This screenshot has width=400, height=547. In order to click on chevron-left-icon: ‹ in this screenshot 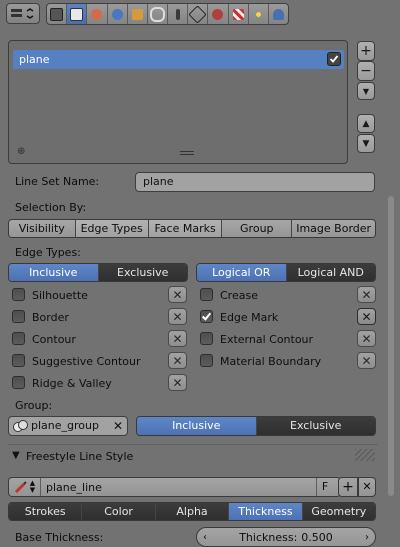, I will do `click(205, 537)`.